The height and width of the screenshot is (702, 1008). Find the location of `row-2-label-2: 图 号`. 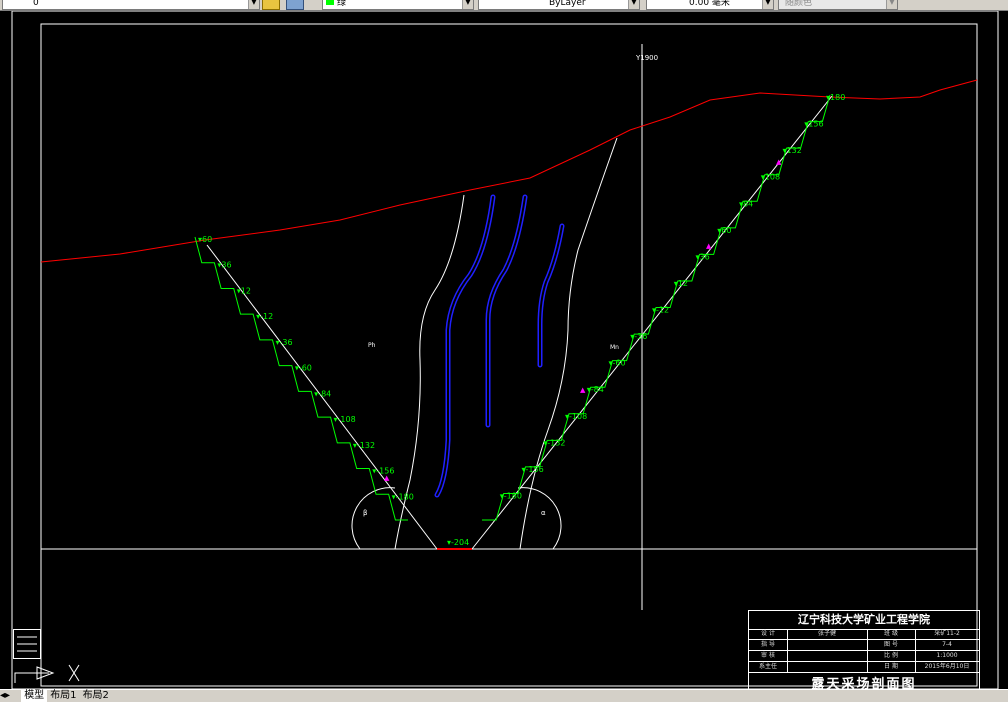

row-2-label-2: 图 号 is located at coordinates (891, 644).